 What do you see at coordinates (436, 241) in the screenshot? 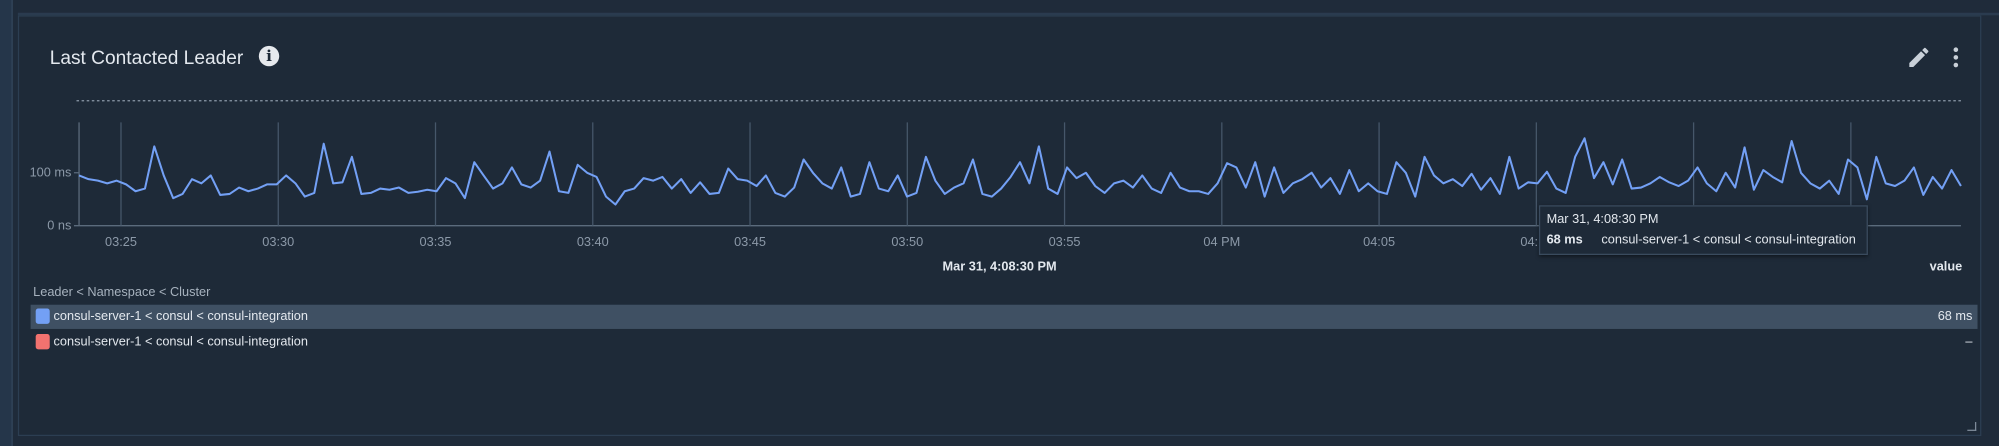
I see `x-tick-label: 03:35` at bounding box center [436, 241].